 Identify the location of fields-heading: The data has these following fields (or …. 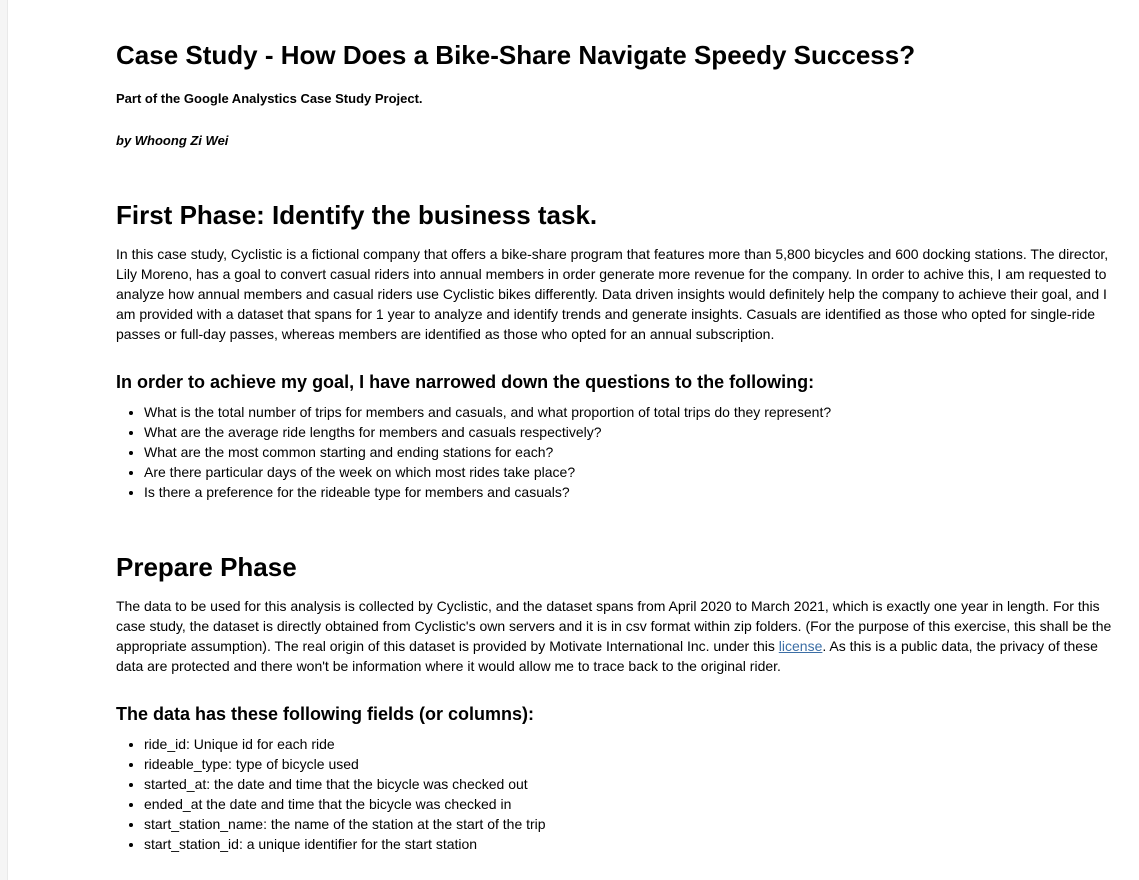
(325, 714).